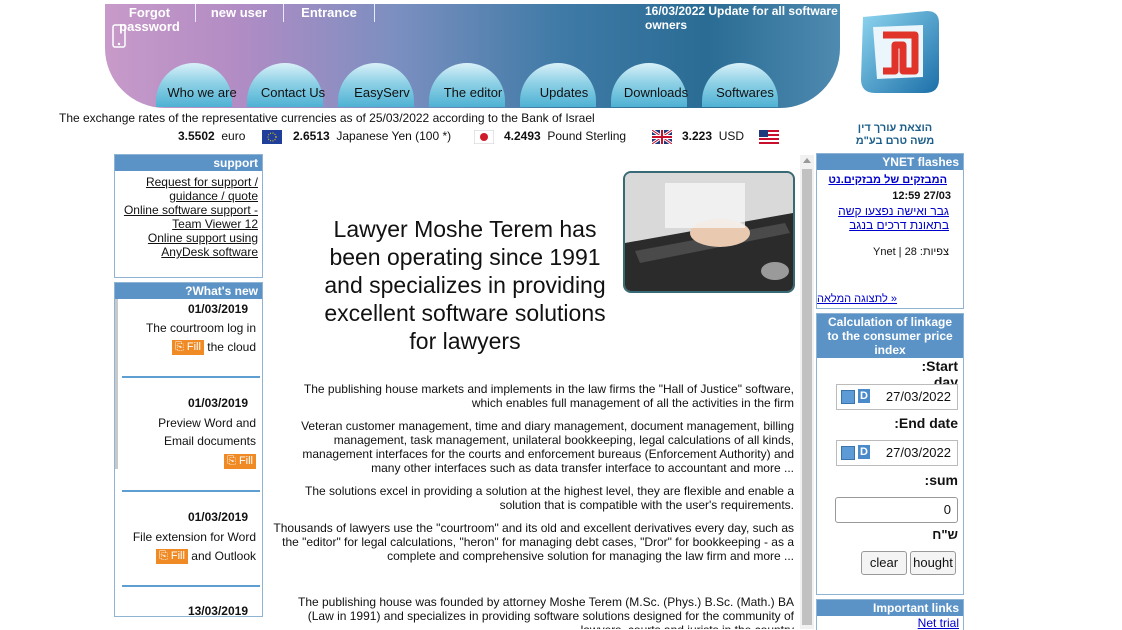  Describe the element at coordinates (473, 93) in the screenshot. I see `tab-the-editor: The editor` at that location.